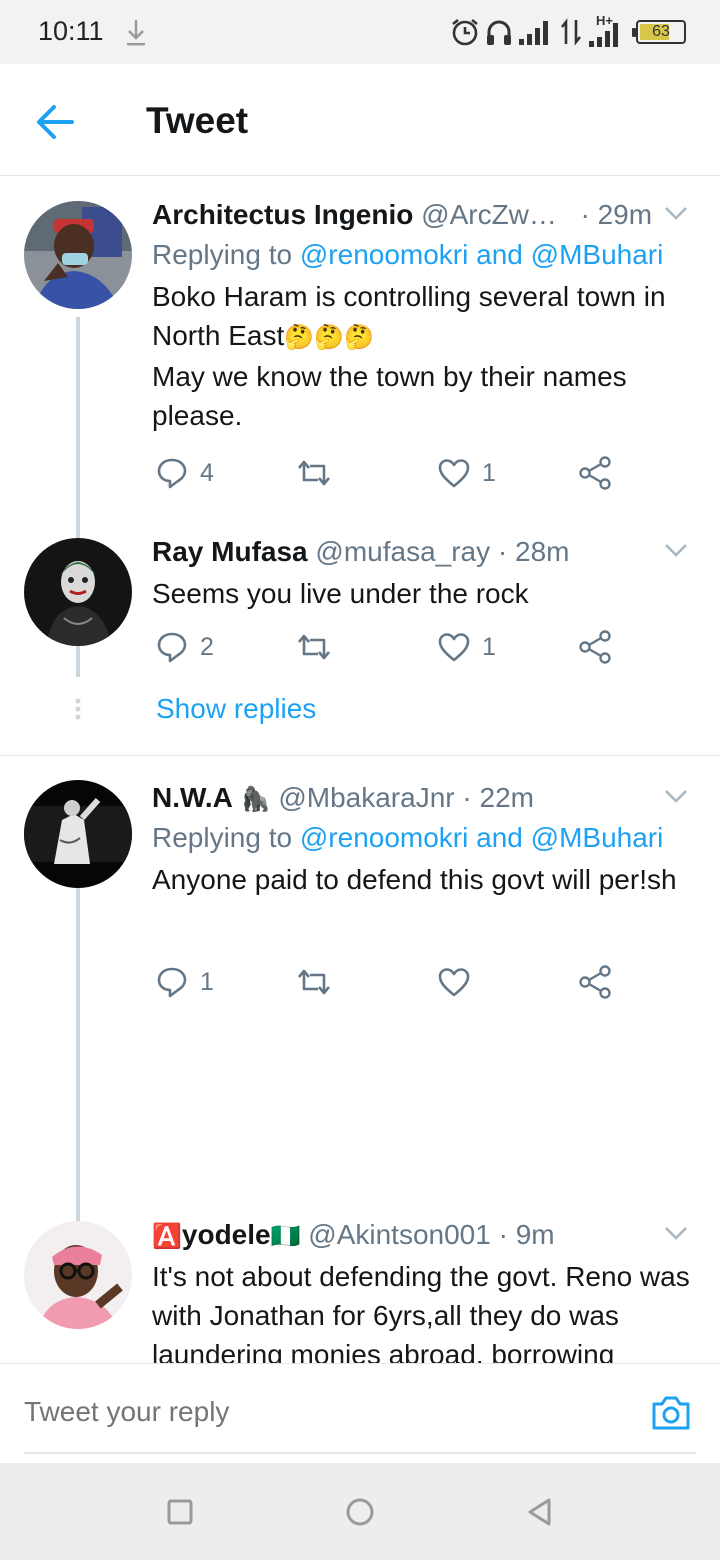  I want to click on show-replies-link: Show replies, so click(236, 709).